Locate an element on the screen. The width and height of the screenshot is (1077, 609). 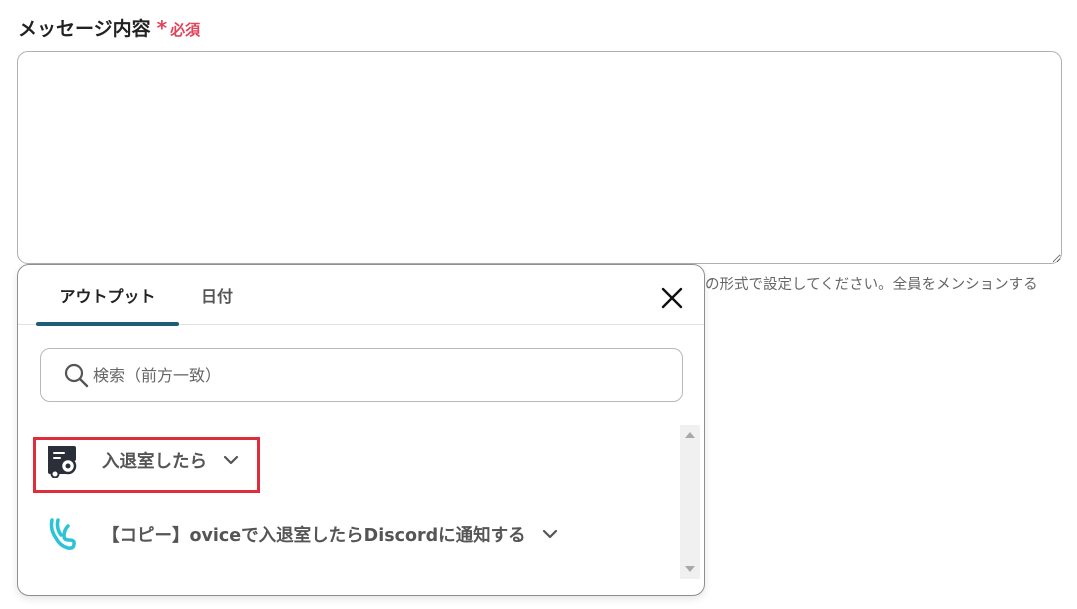
list-item-label: 【コピー】oviceで入退室したらDiscordに通知する is located at coordinates (314, 535).